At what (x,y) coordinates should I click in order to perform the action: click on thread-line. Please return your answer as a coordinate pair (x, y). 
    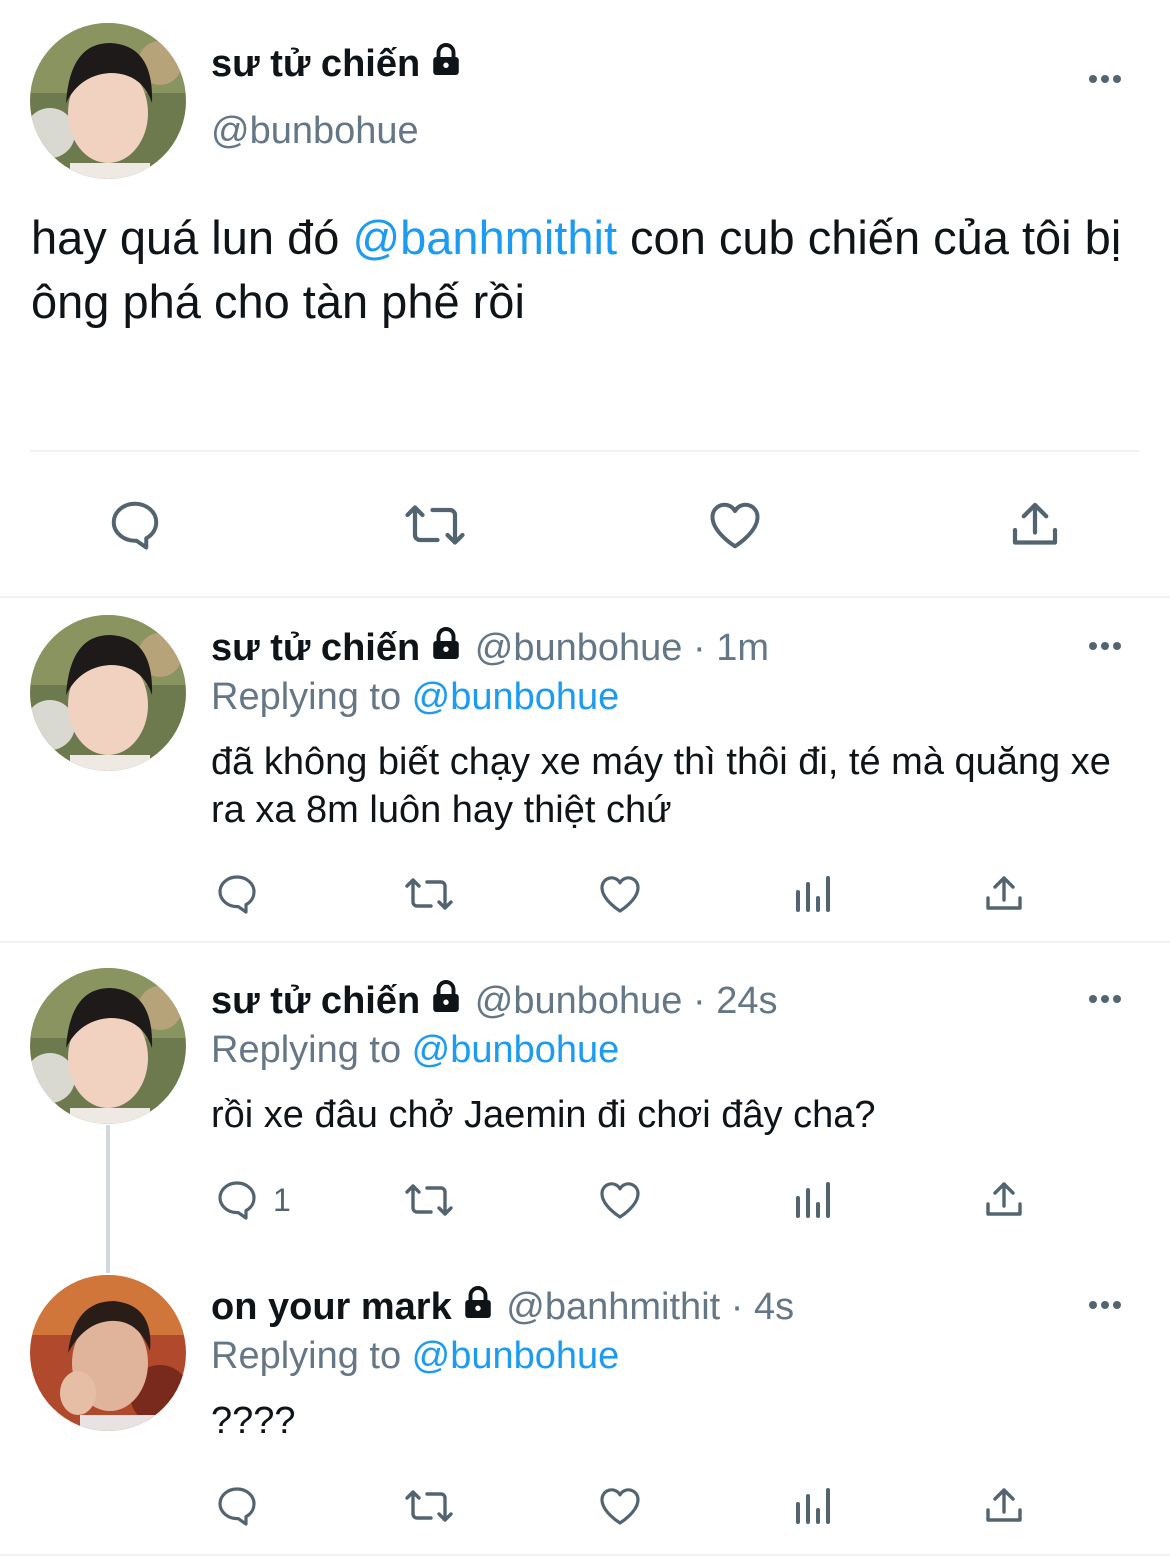
    Looking at the image, I should click on (108, 1199).